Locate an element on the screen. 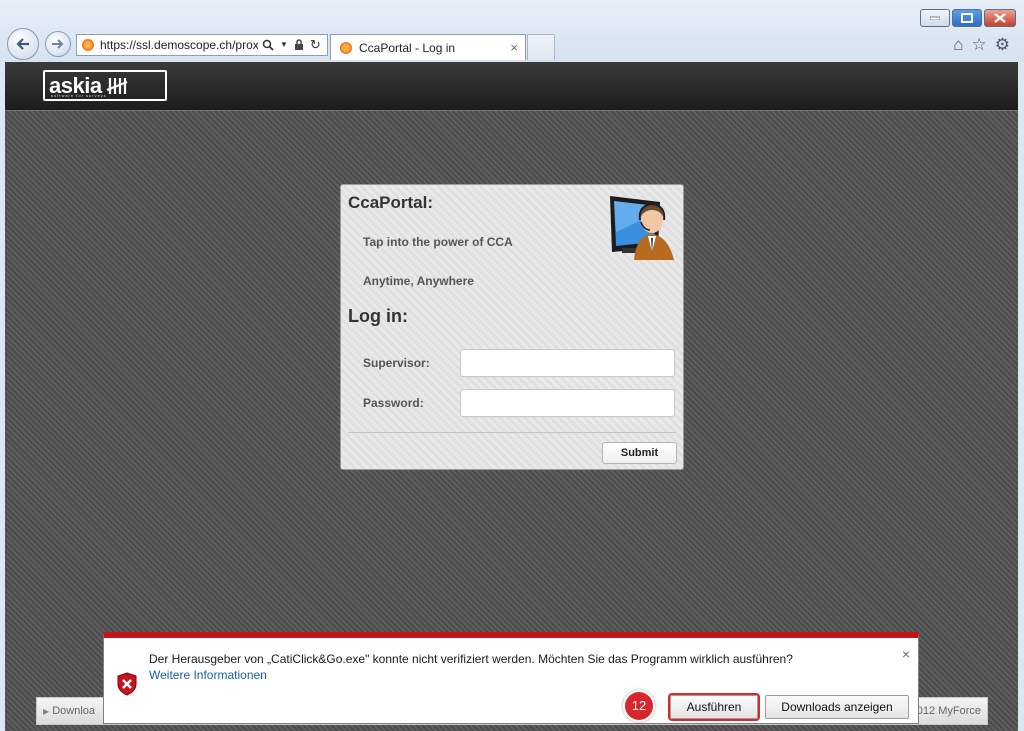 The width and height of the screenshot is (1024, 731). home-icon: ⌂ is located at coordinates (958, 45).